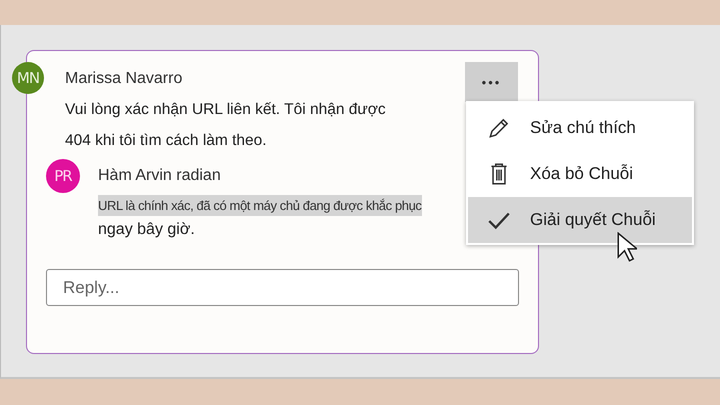  Describe the element at coordinates (491, 82) in the screenshot. I see `more-button: •••` at that location.